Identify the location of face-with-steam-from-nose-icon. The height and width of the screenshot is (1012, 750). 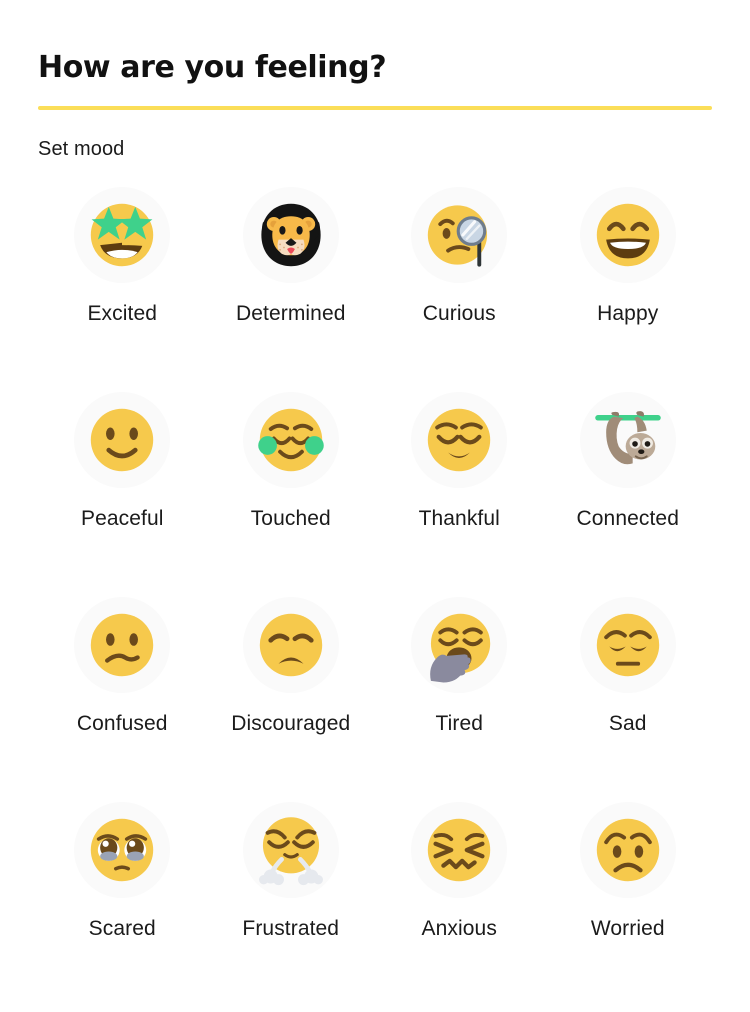
(290, 850).